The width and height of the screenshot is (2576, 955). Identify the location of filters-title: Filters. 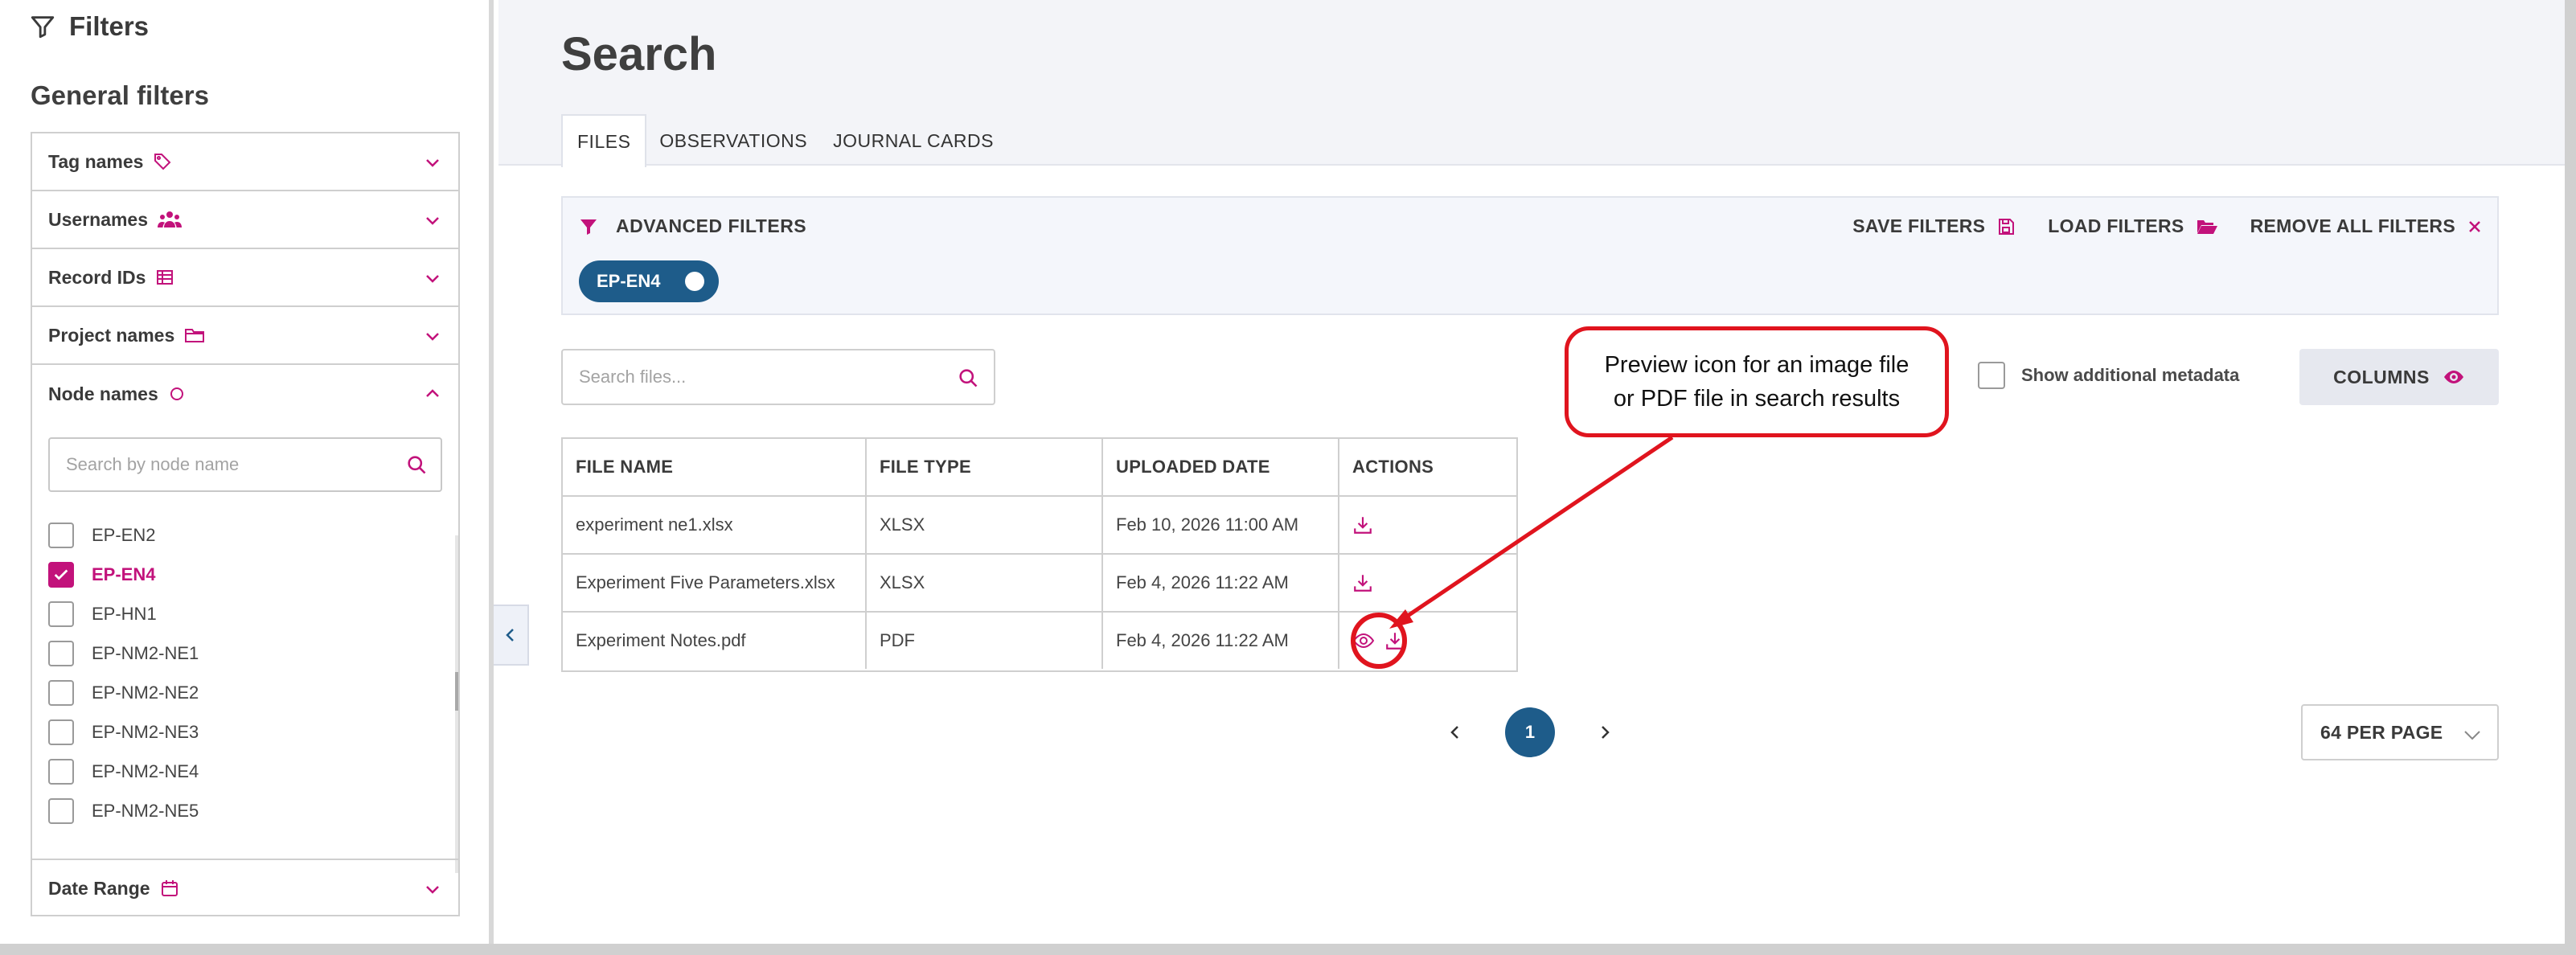
(110, 26).